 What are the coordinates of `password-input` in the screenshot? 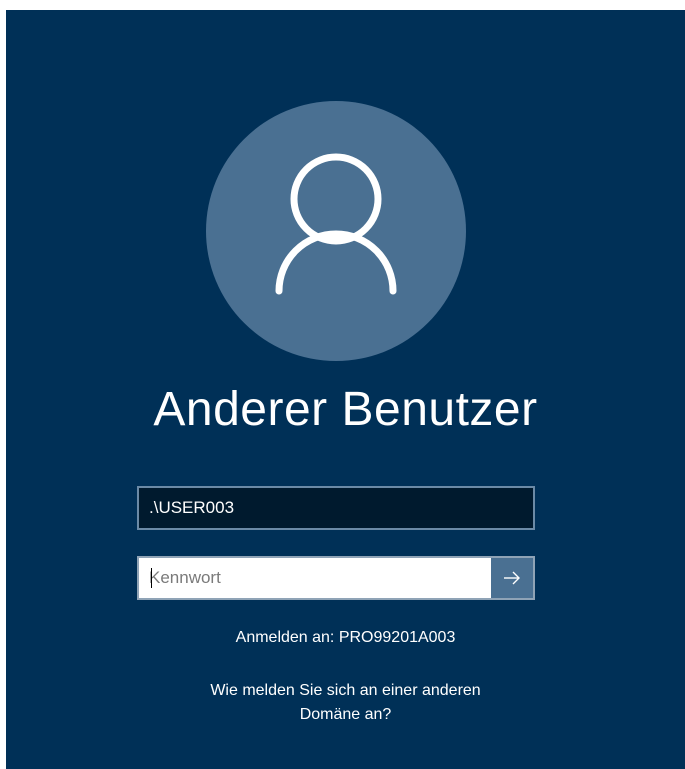 It's located at (315, 578).